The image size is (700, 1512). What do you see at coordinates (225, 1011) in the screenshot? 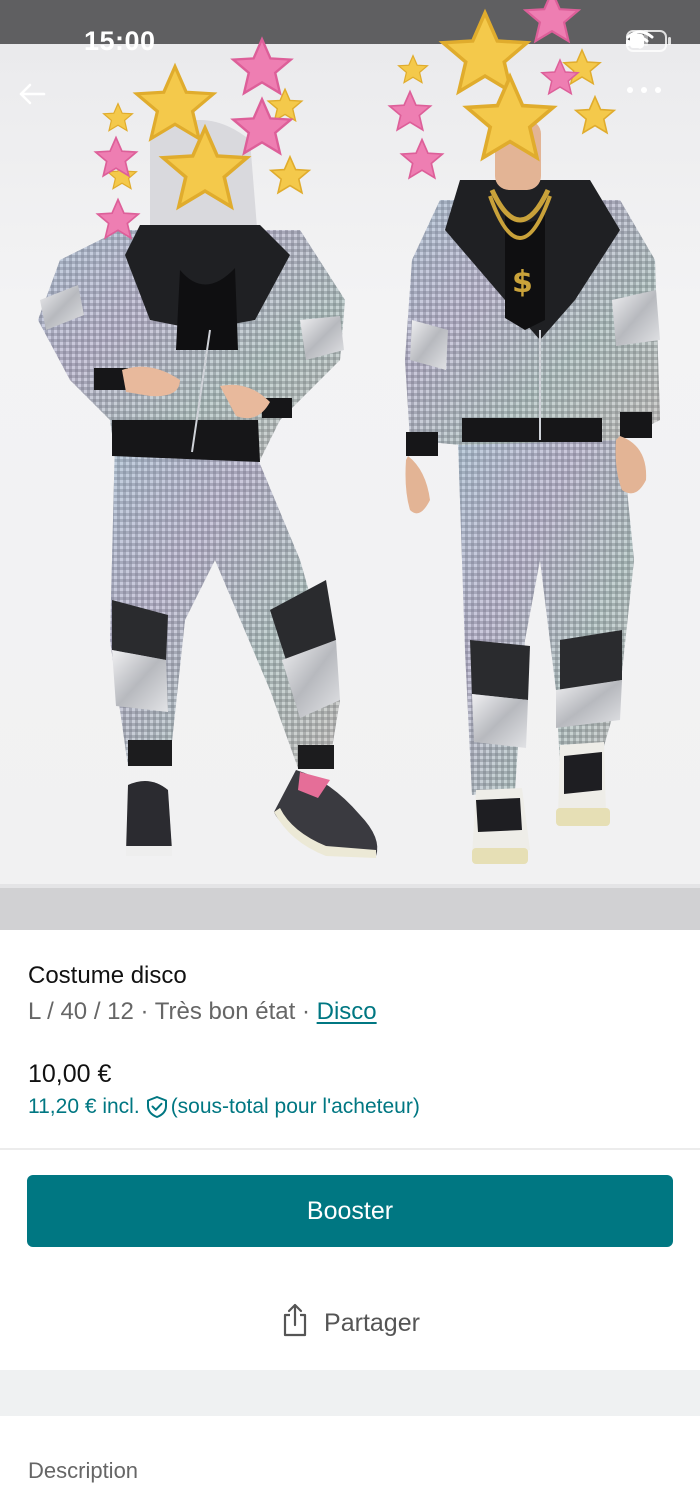
I see `item-condition: Très bon état` at bounding box center [225, 1011].